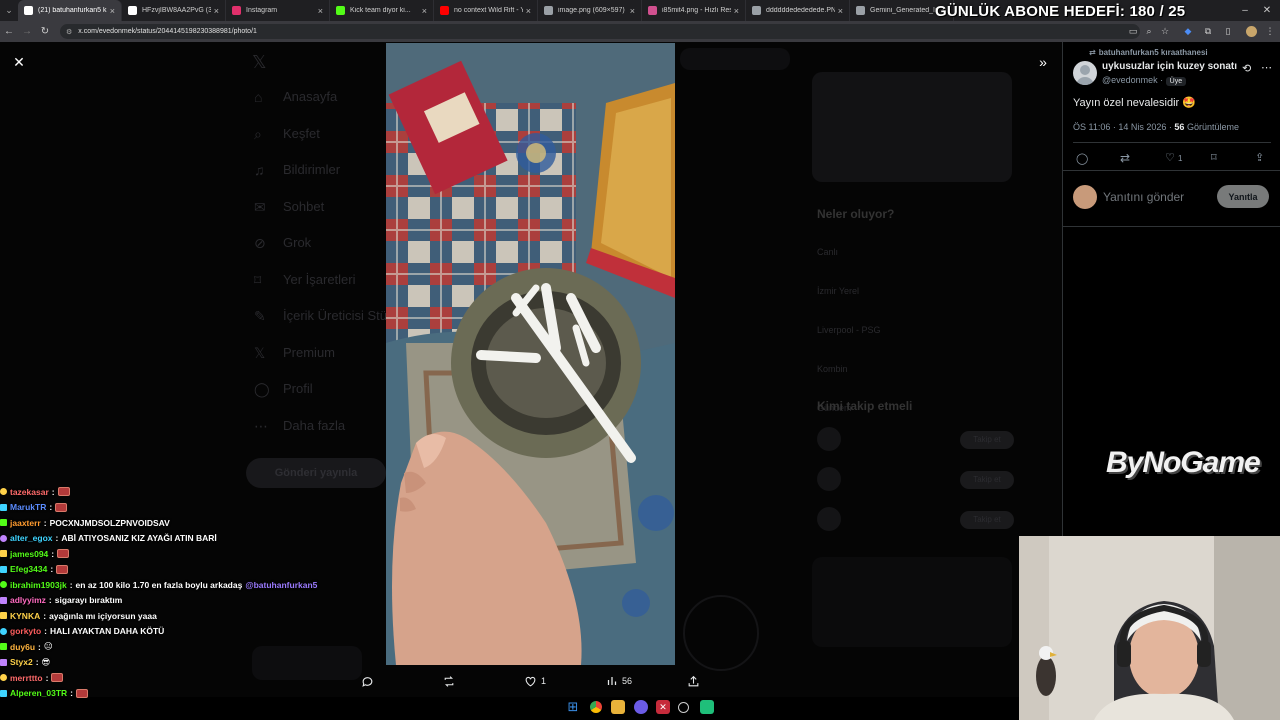 Image resolution: width=1280 pixels, height=720 pixels. I want to click on app-taskbar-icon: ✕, so click(663, 707).